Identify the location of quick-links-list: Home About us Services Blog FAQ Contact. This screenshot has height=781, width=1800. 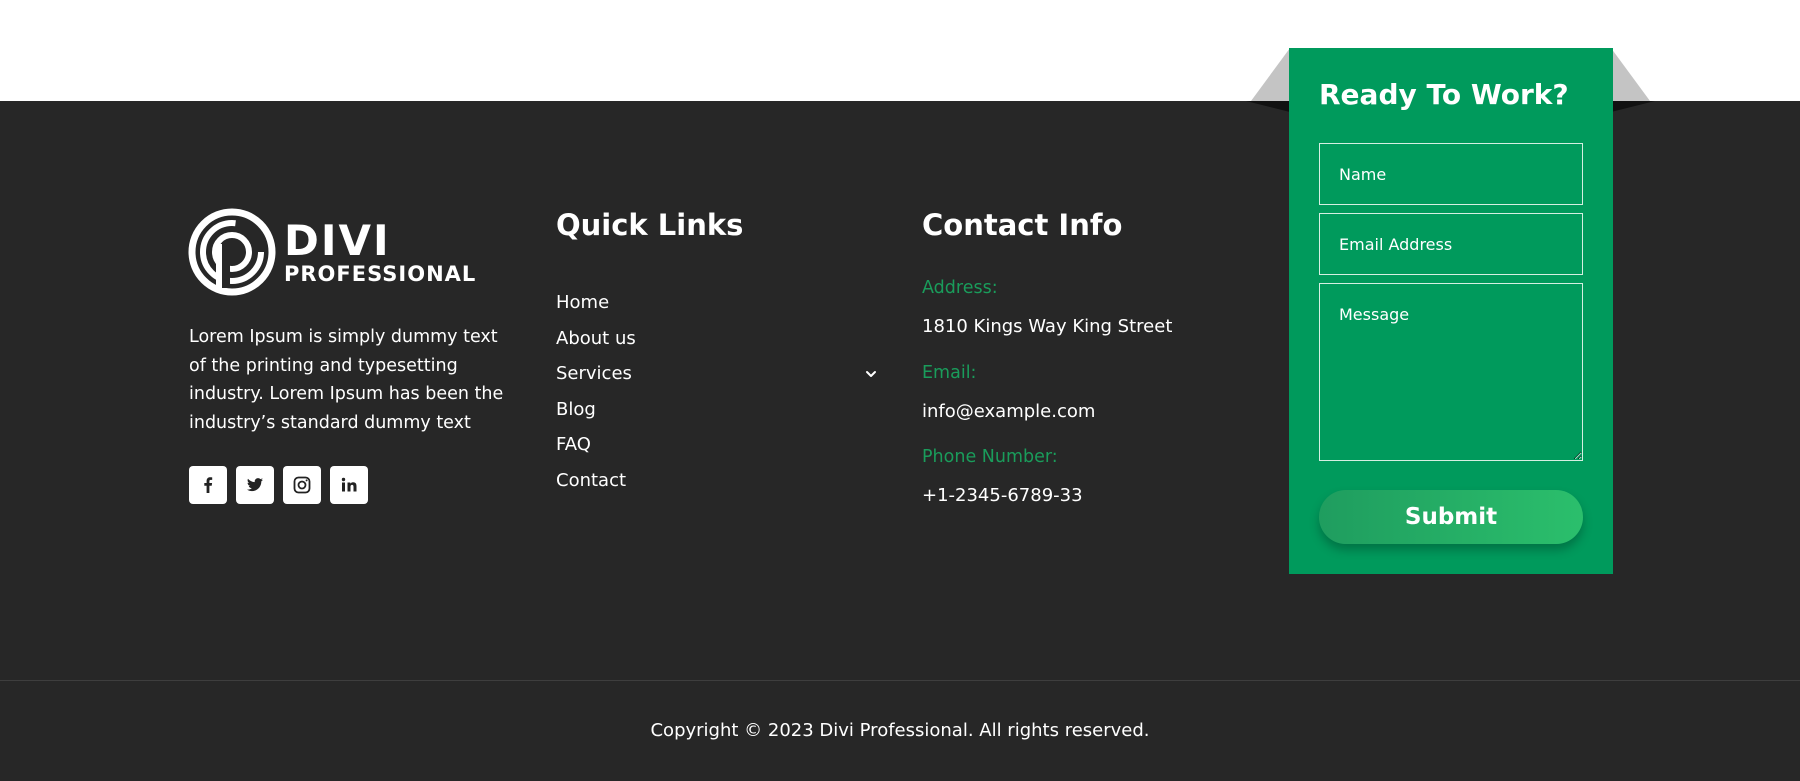
(717, 395).